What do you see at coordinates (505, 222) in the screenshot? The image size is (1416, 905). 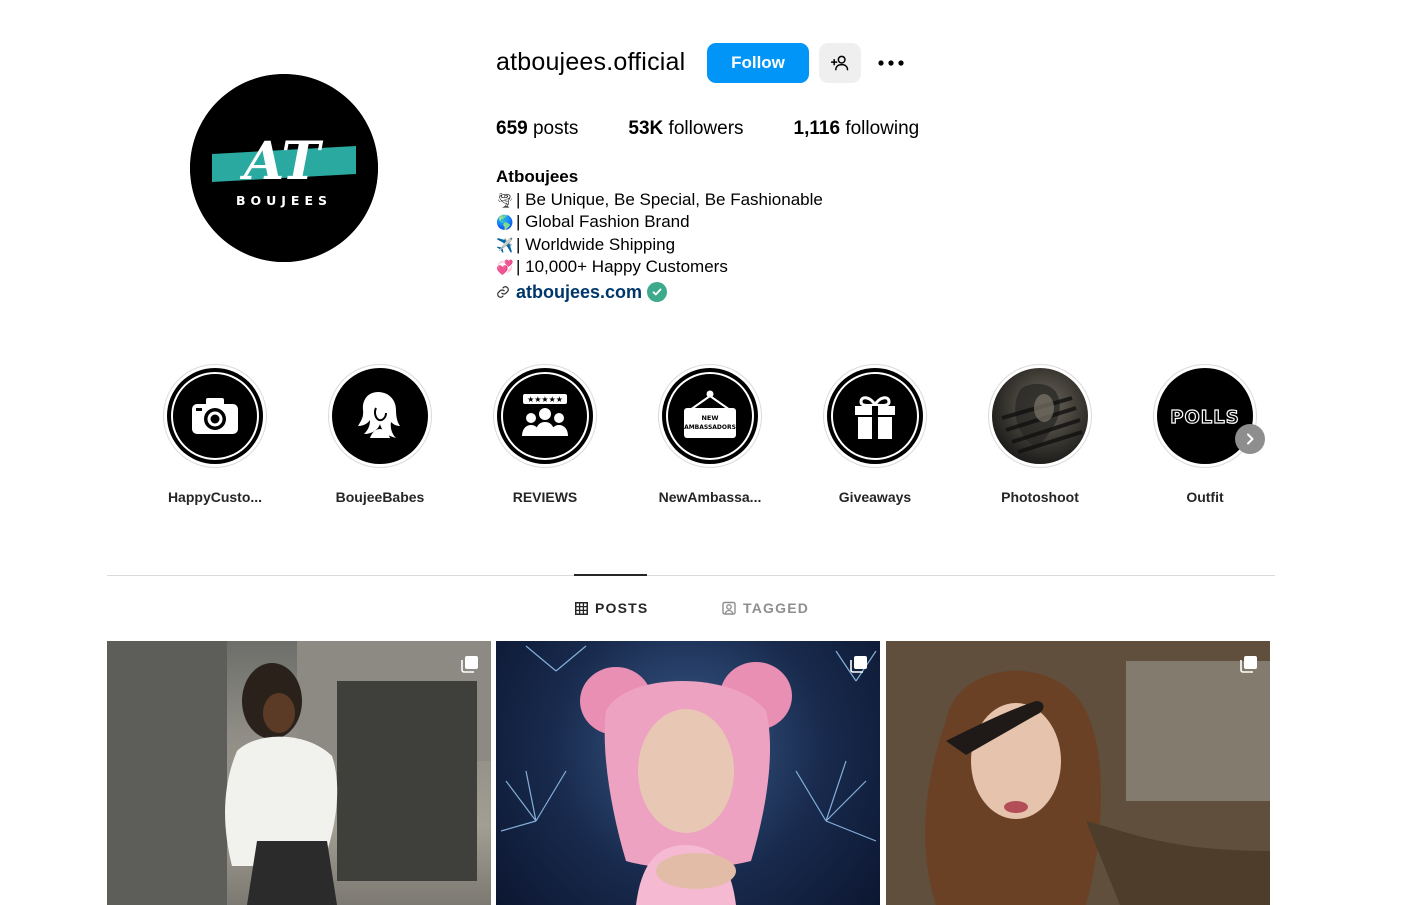 I see `globe-emoji-icon: 🌎` at bounding box center [505, 222].